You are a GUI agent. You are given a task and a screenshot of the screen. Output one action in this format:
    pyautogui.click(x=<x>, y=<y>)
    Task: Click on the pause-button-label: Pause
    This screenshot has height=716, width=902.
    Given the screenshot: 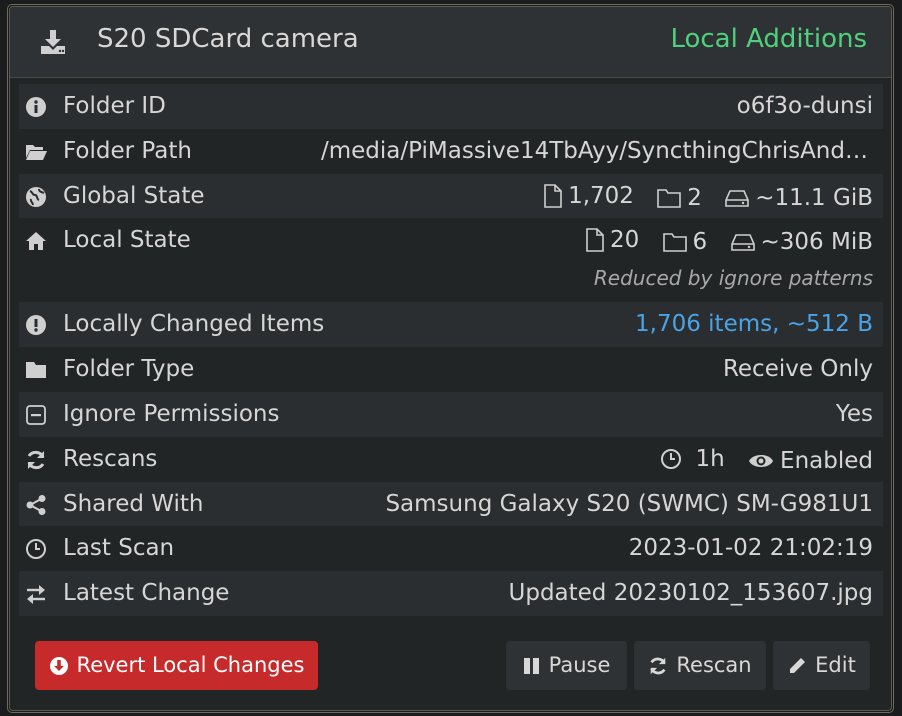 What is the action you would take?
    pyautogui.click(x=579, y=665)
    